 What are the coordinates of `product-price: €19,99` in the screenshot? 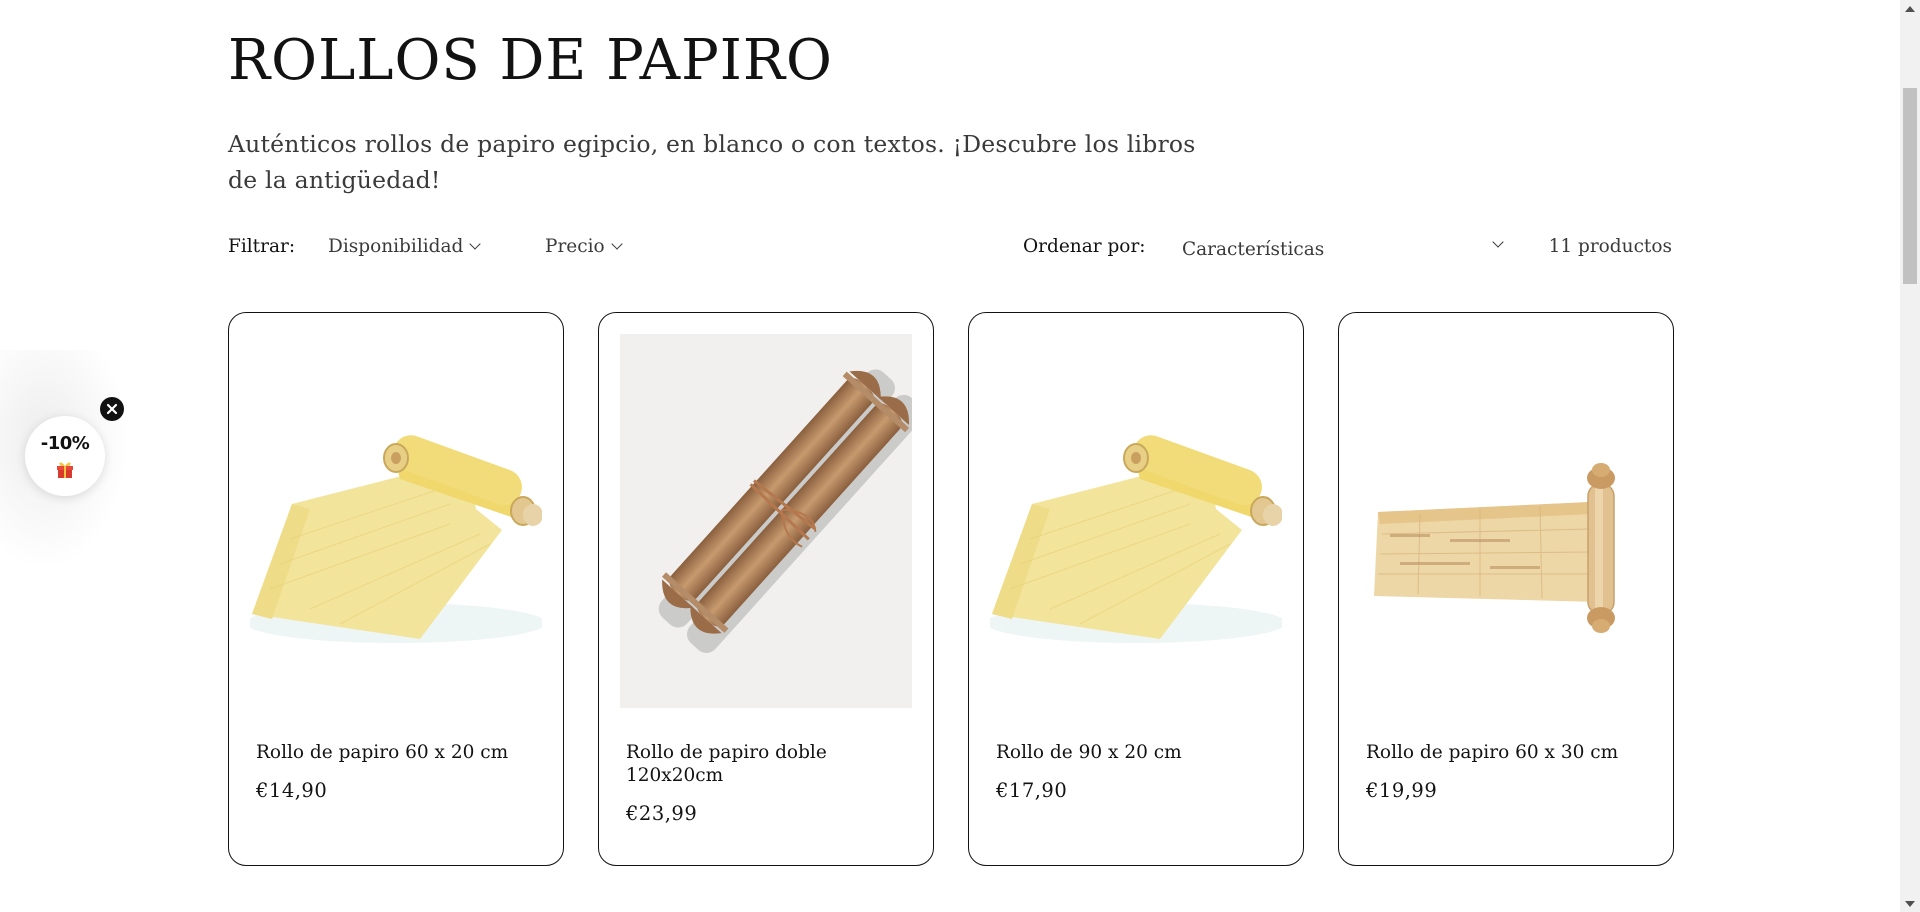 It's located at (1402, 790).